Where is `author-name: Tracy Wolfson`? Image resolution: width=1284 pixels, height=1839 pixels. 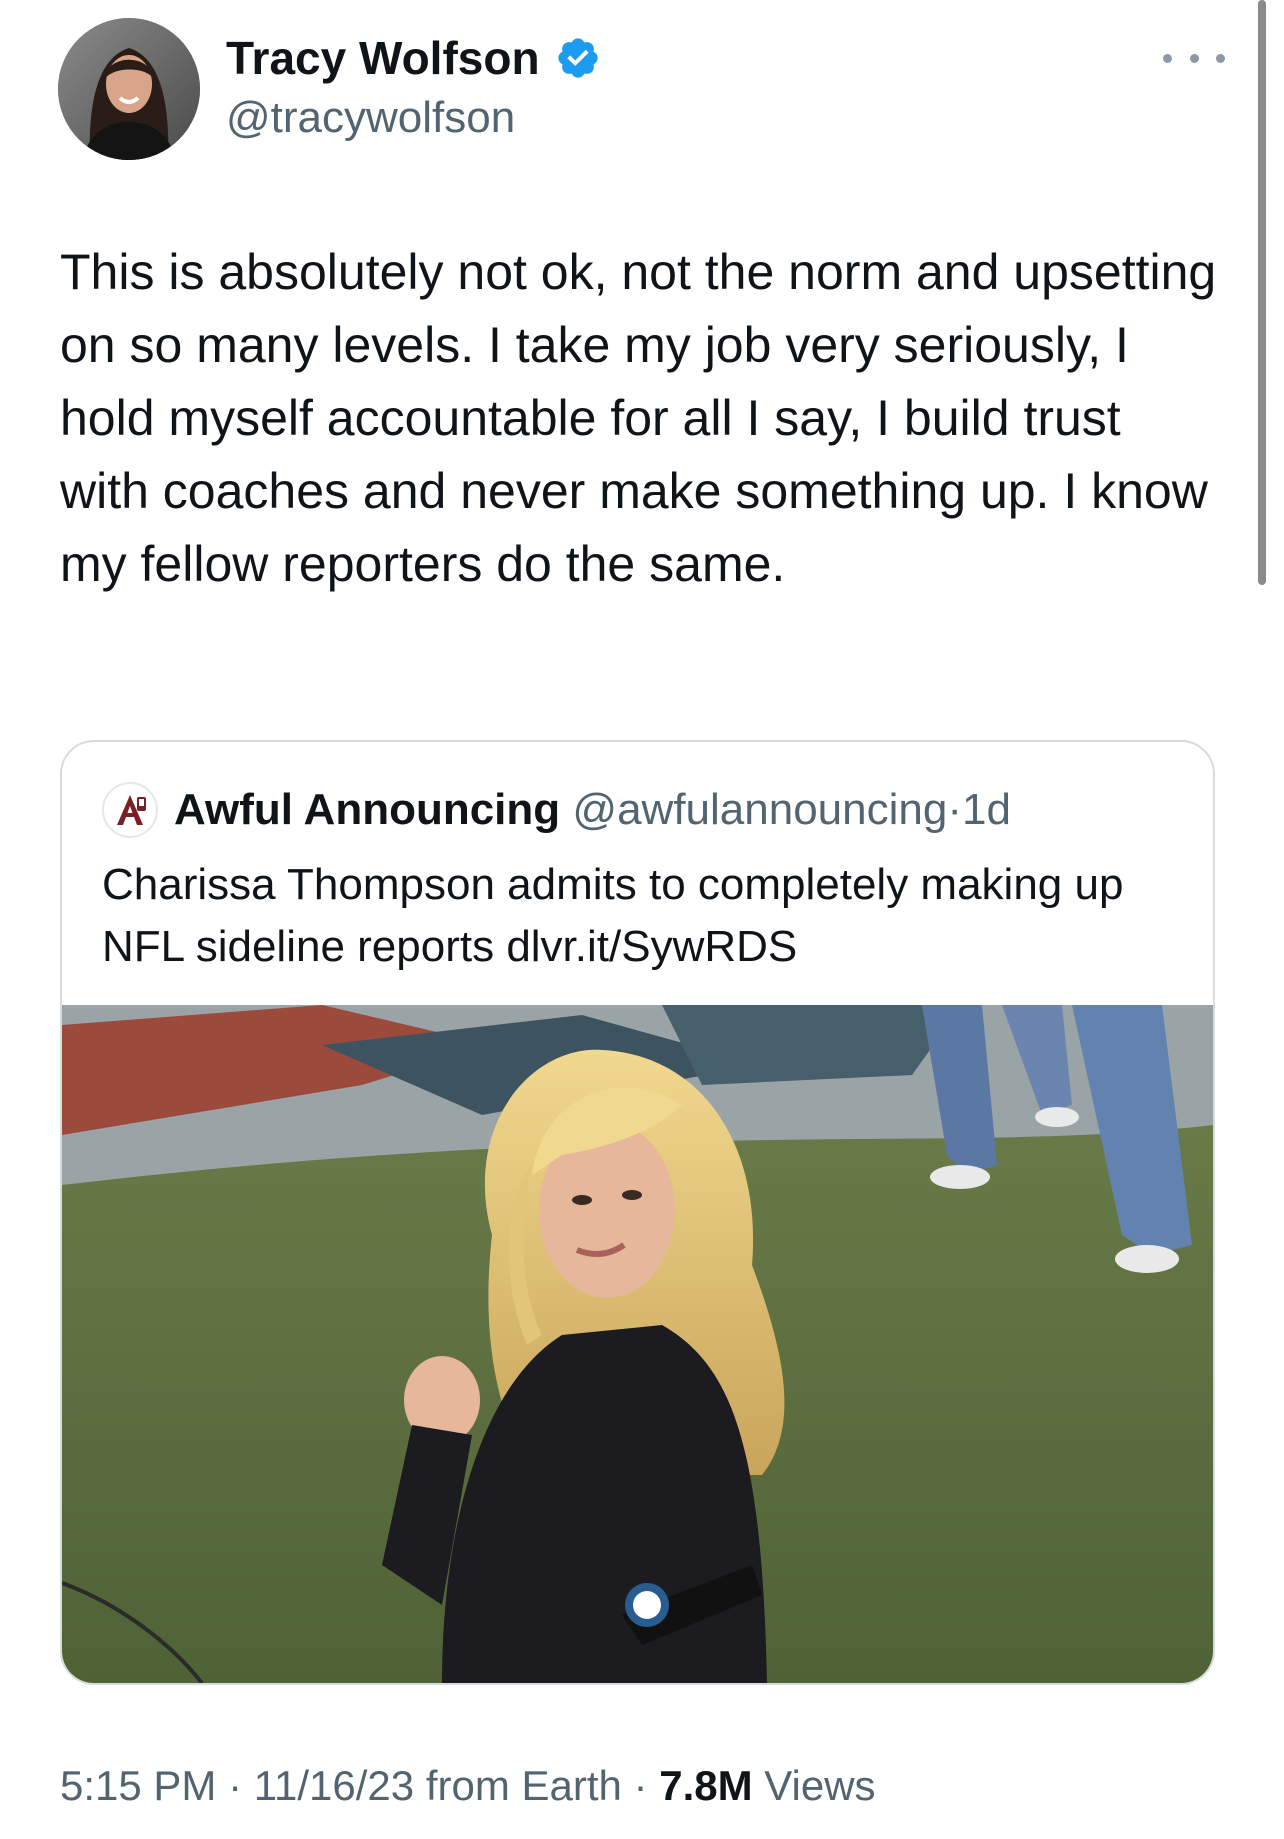
author-name: Tracy Wolfson is located at coordinates (383, 58).